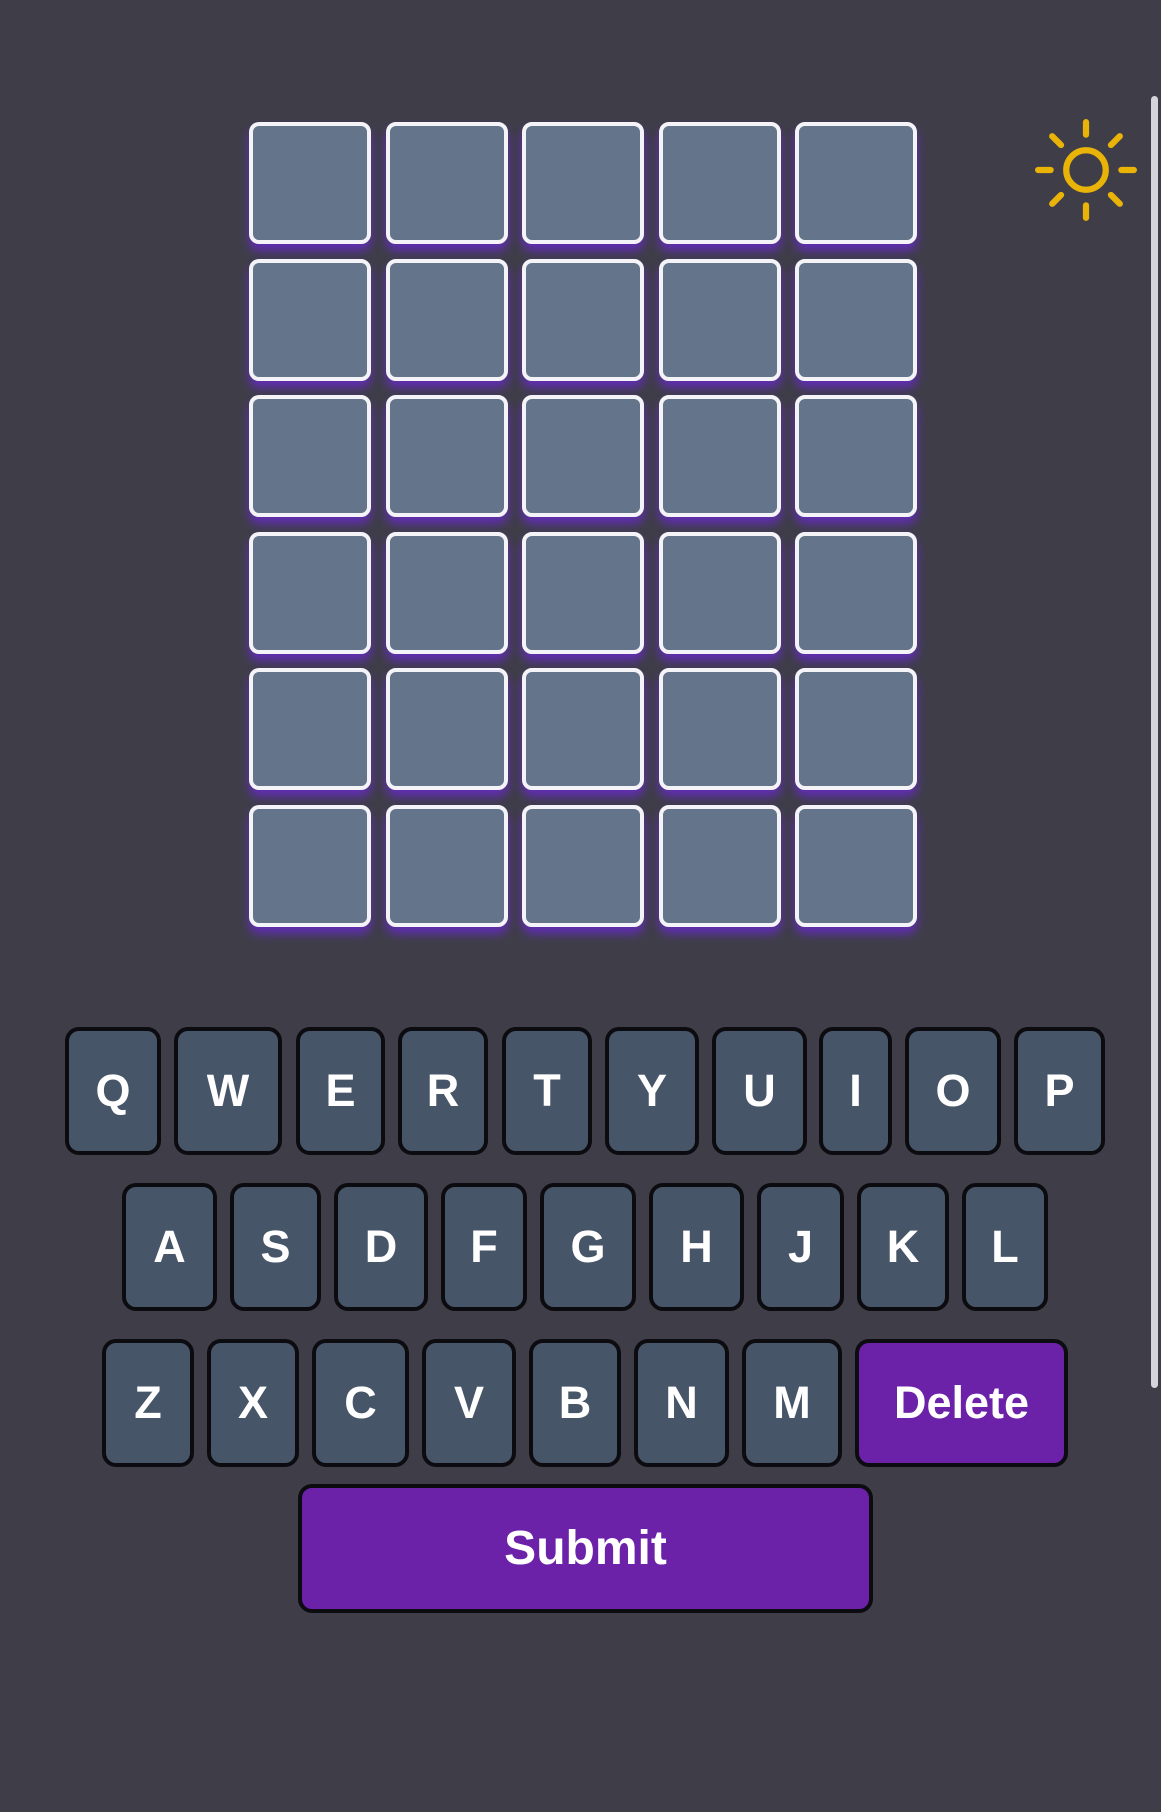 This screenshot has width=1161, height=1812. Describe the element at coordinates (340, 1091) in the screenshot. I see `key-e: E` at that location.